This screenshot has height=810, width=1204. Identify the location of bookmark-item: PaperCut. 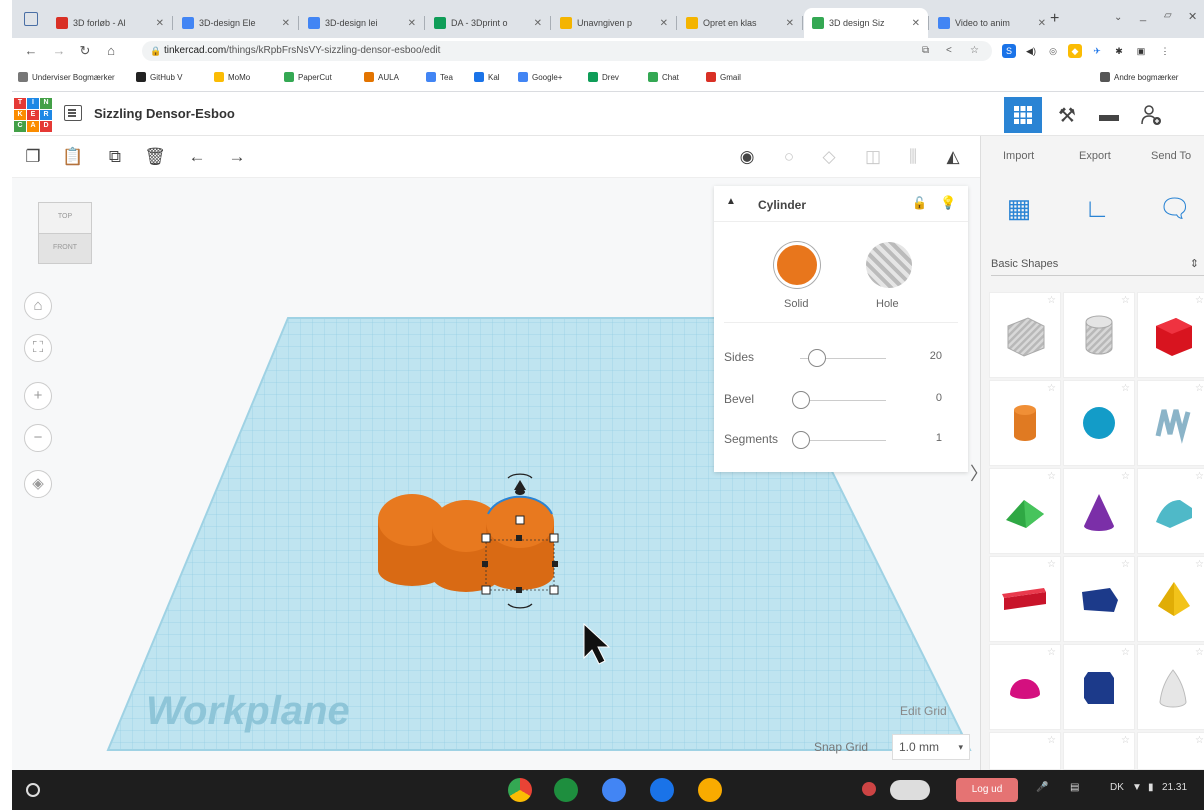
(308, 77).